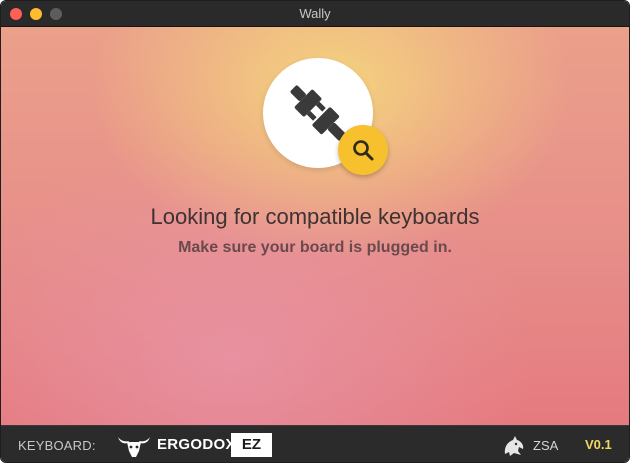  Describe the element at coordinates (315, 443) in the screenshot. I see `status-footer: KEYBOARD: ERGODOX EZ ZSA V0.1` at that location.